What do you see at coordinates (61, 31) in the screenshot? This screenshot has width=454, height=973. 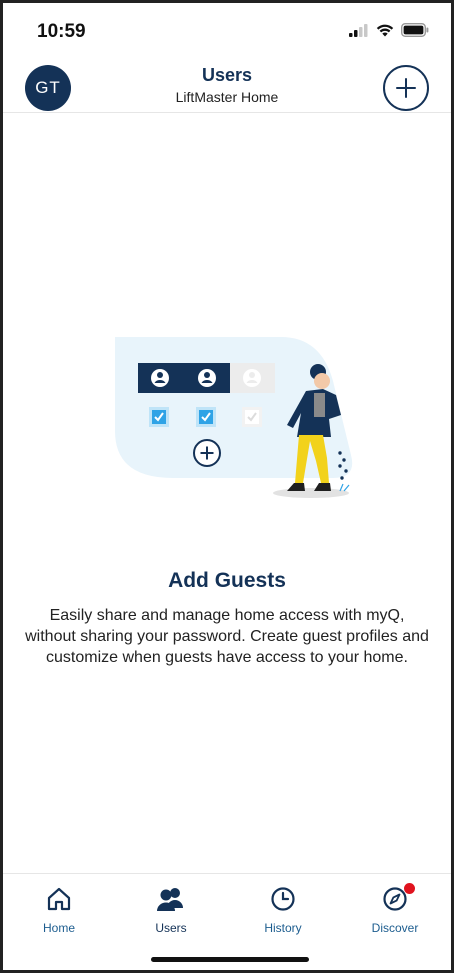 I see `status-time: 10:59` at bounding box center [61, 31].